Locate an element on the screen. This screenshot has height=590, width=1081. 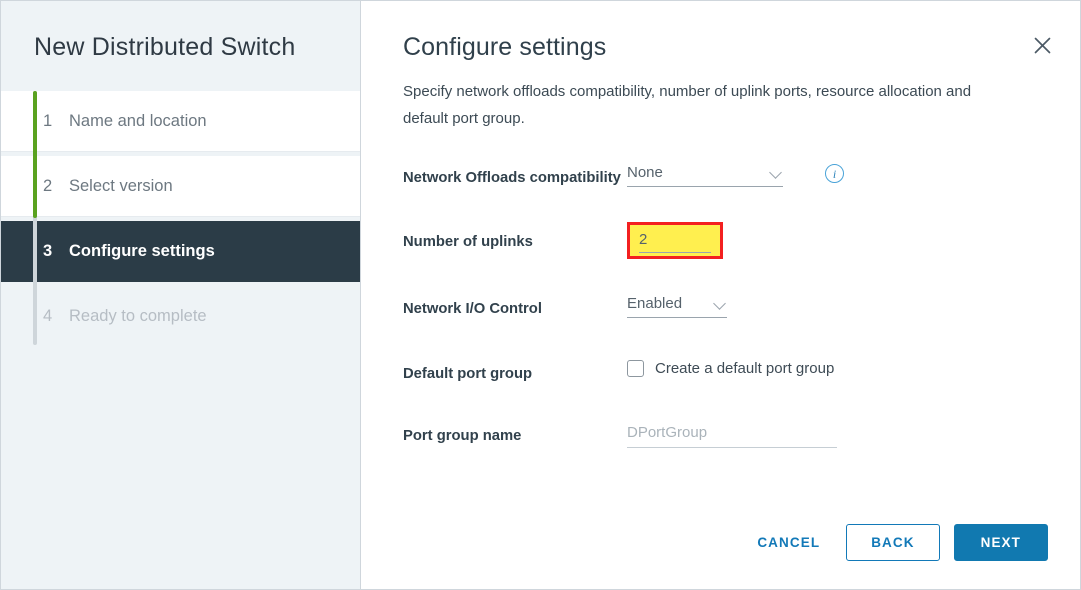
form-row-network-io-control: Network I/O Control Enabled is located at coordinates (721, 313).